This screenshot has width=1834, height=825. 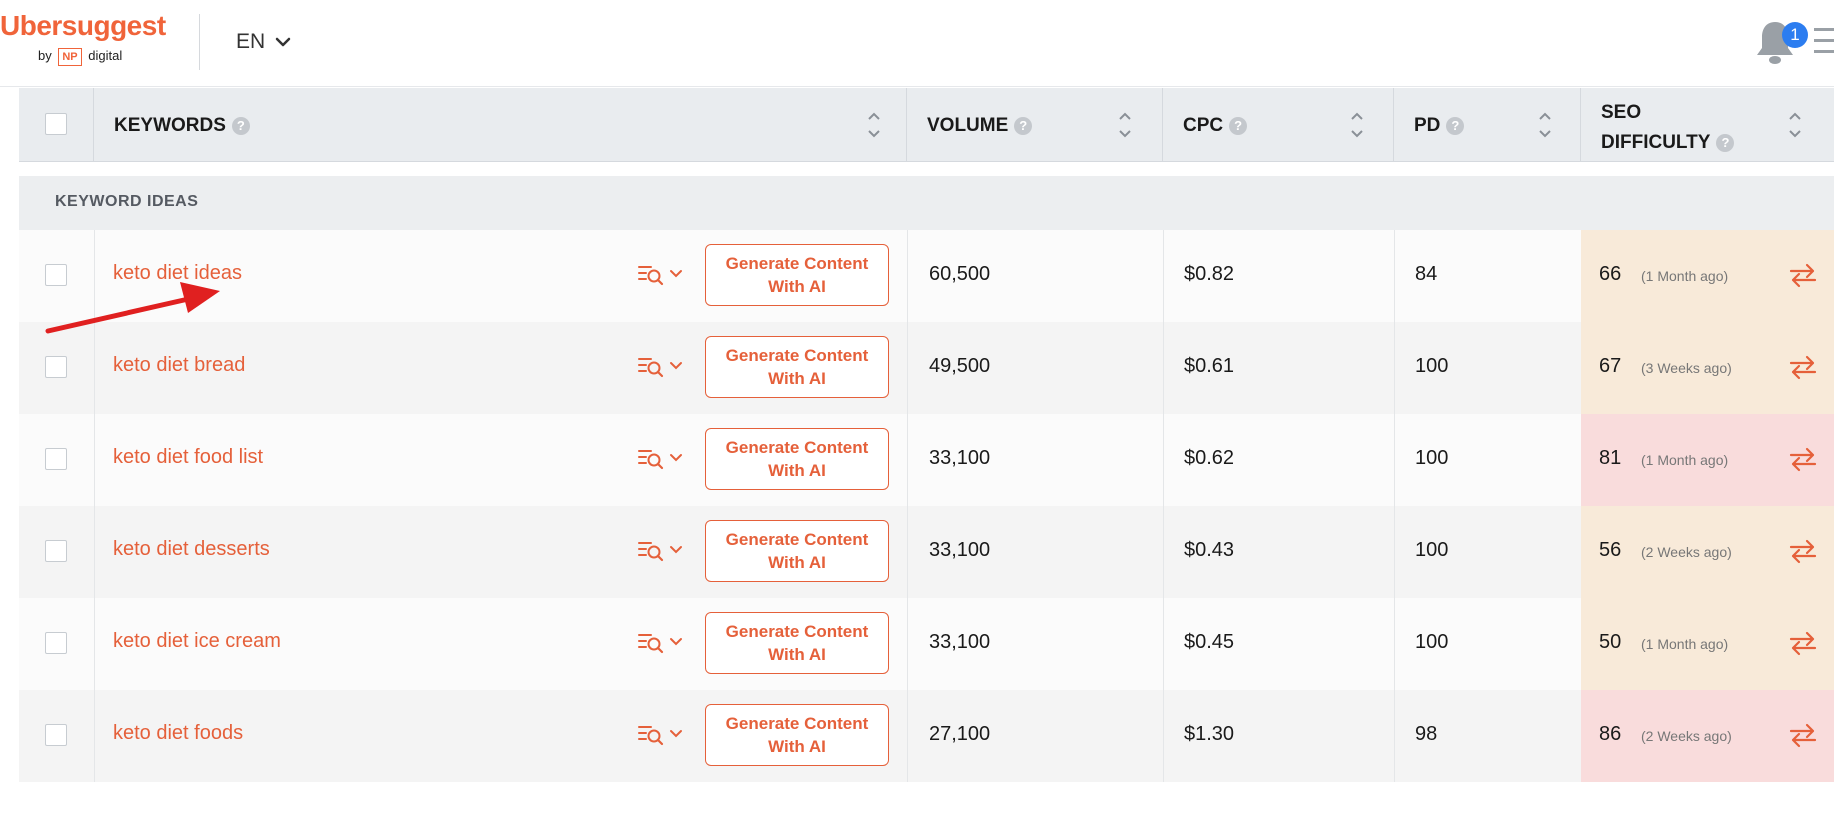 What do you see at coordinates (1035, 125) in the screenshot?
I see `column-volume: VOLUME ?` at bounding box center [1035, 125].